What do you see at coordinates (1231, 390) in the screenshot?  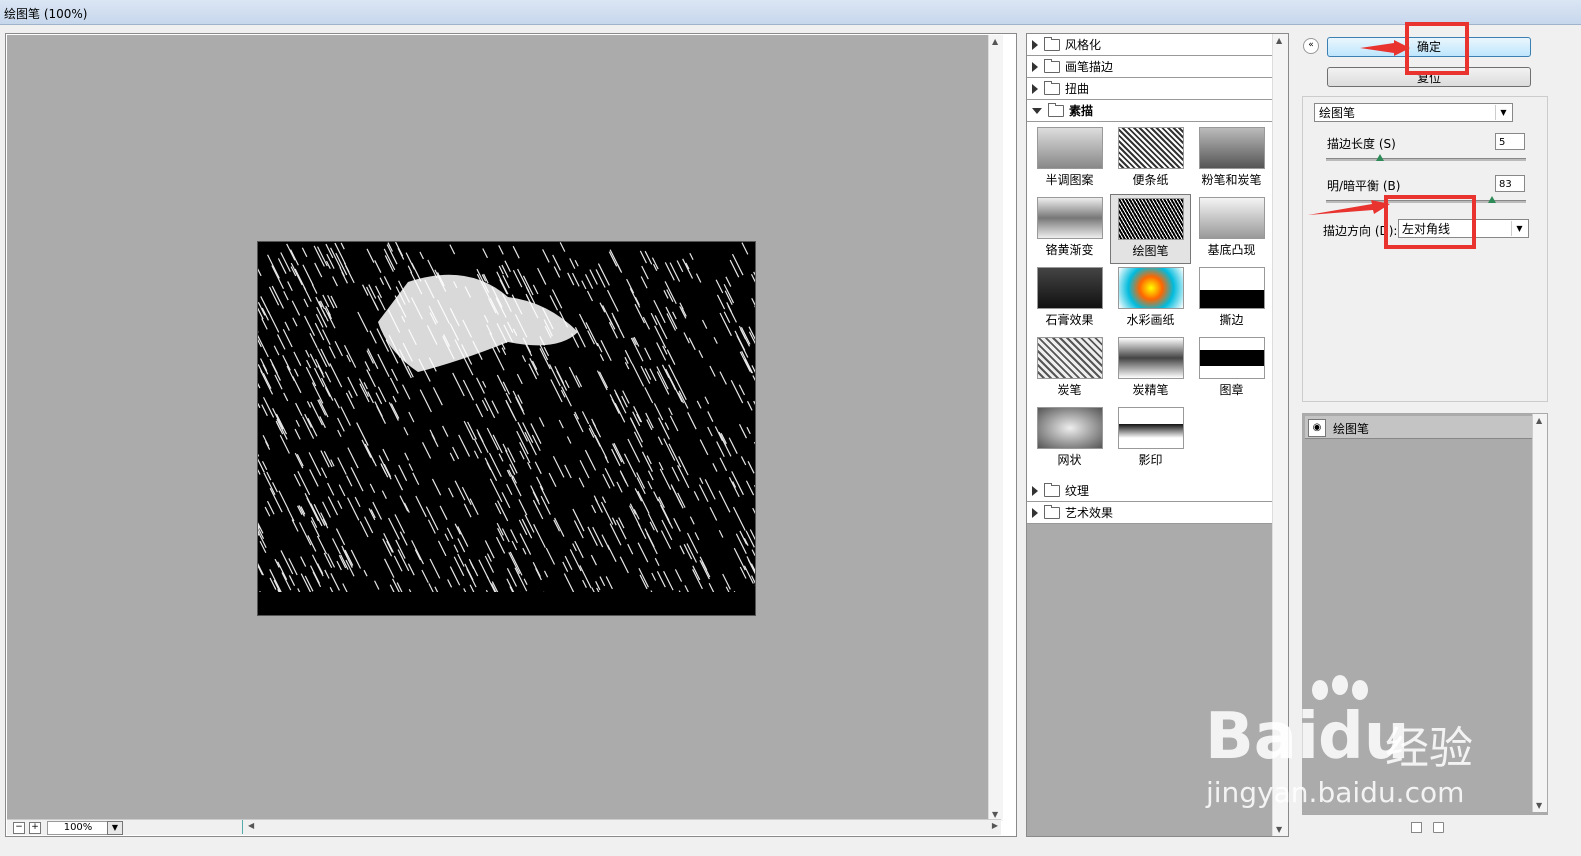 I see `filter-thumbnail-label: 图章` at bounding box center [1231, 390].